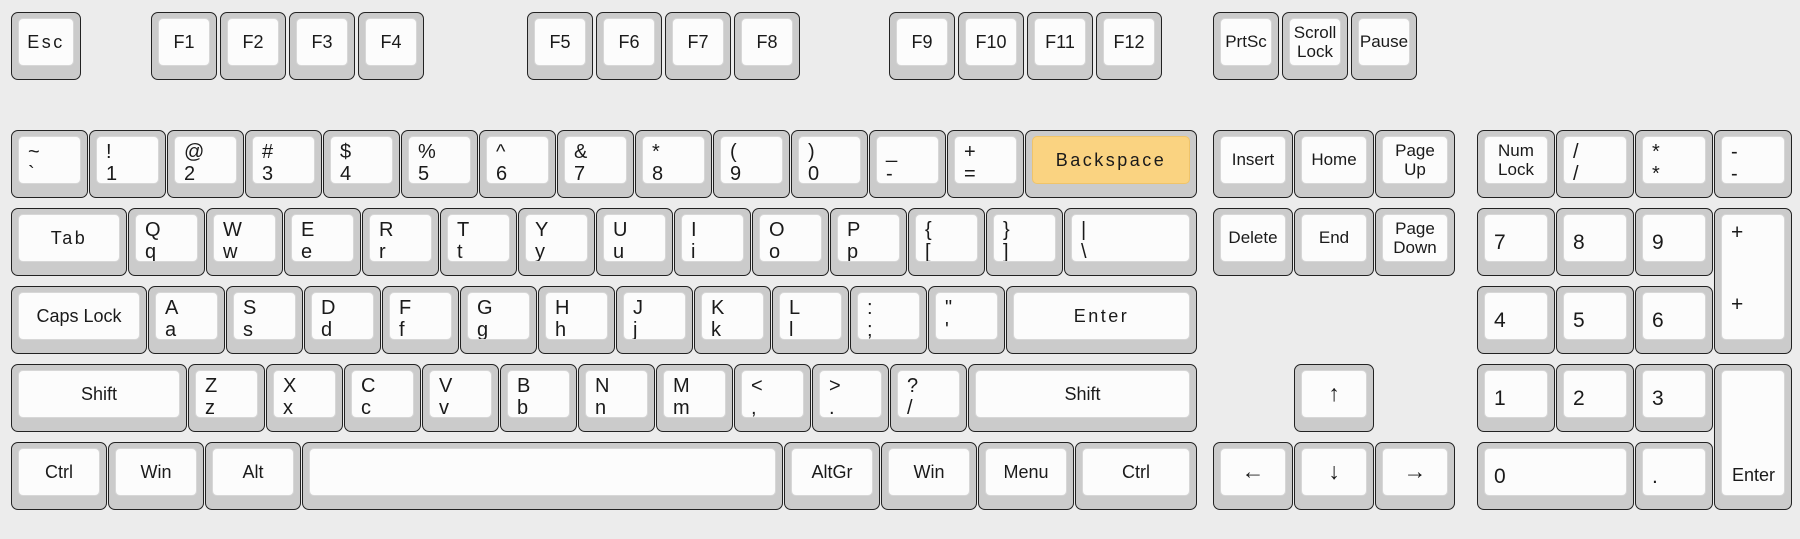 This screenshot has width=1800, height=539. Describe the element at coordinates (850, 398) in the screenshot. I see `key-period: > .` at that location.